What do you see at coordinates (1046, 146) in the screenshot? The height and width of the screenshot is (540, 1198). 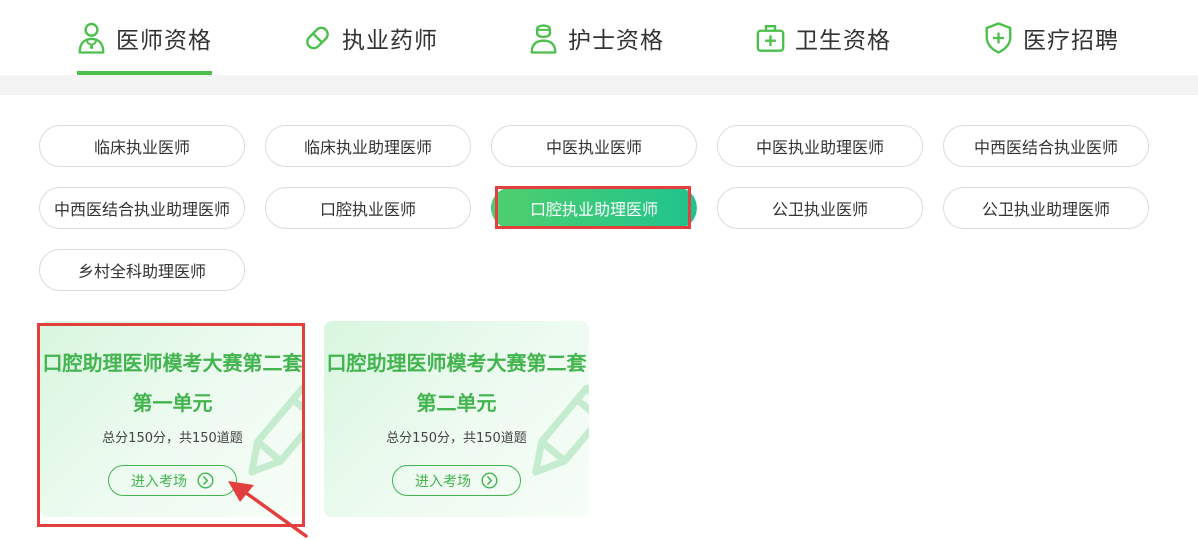 I see `category-pill: 中西医结合执业医师` at bounding box center [1046, 146].